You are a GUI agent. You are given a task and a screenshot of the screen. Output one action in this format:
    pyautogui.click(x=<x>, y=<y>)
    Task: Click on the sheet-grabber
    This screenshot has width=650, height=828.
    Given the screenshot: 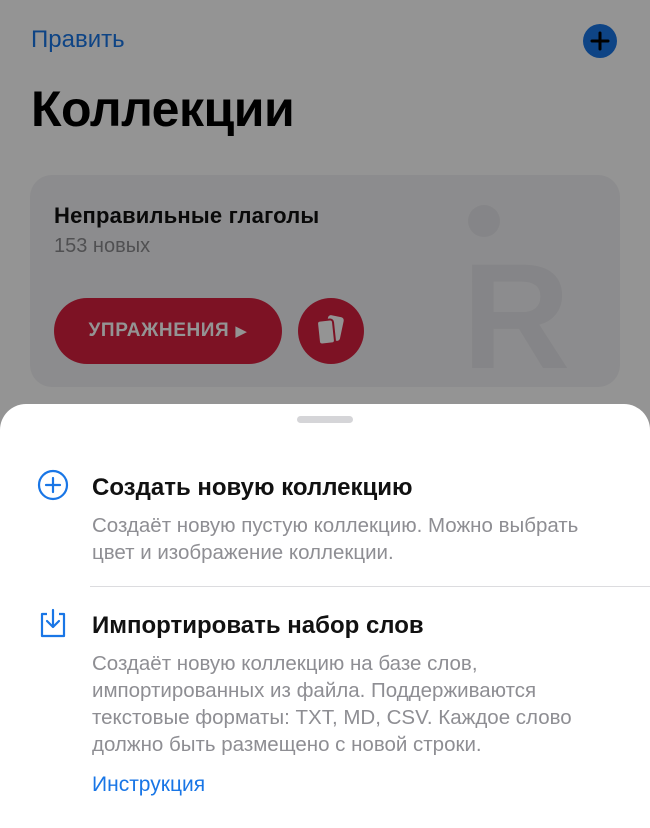 What is the action you would take?
    pyautogui.click(x=325, y=419)
    